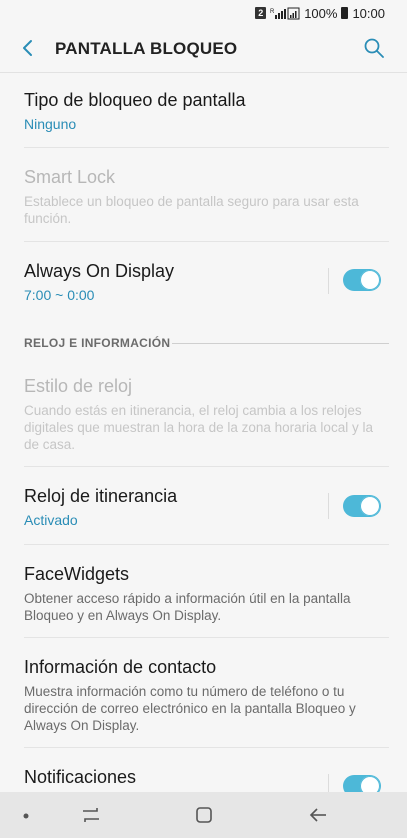  What do you see at coordinates (51, 520) in the screenshot?
I see `setting-value: Activado` at bounding box center [51, 520].